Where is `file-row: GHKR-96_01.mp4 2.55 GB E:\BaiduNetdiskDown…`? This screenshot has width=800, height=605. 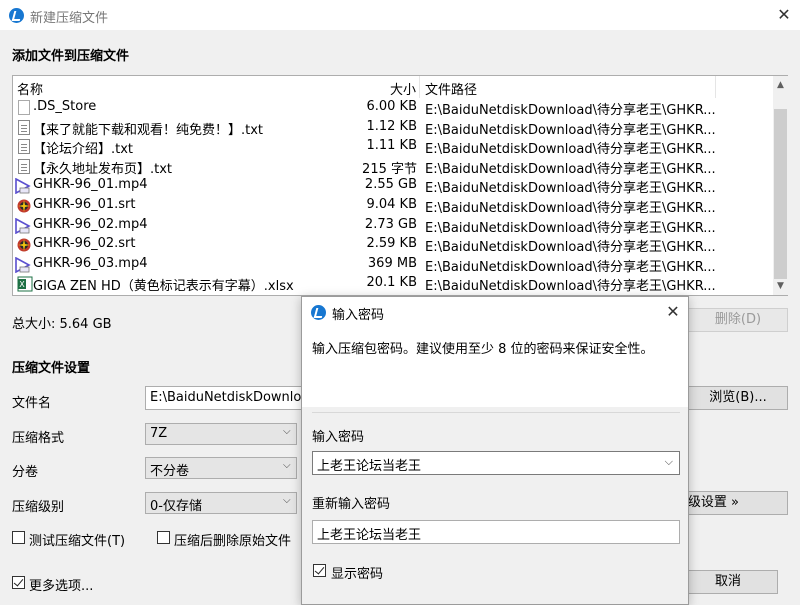 file-row: GHKR-96_01.mp4 2.55 GB E:\BaiduNetdiskDown… is located at coordinates (393, 186).